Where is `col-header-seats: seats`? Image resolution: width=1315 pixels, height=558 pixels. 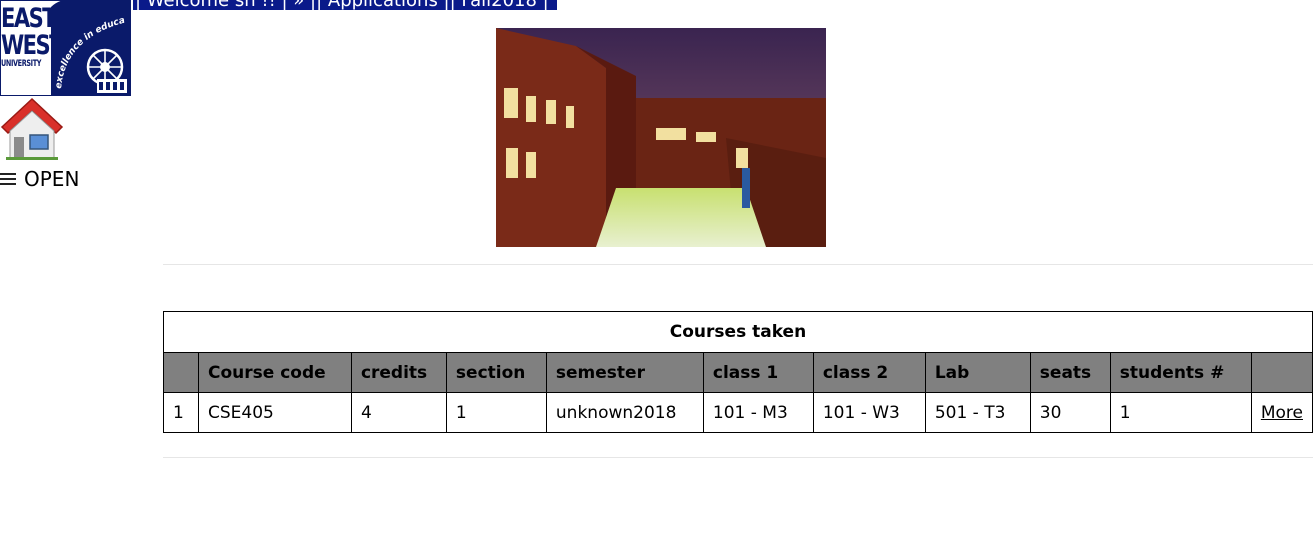
col-header-seats: seats is located at coordinates (1070, 372).